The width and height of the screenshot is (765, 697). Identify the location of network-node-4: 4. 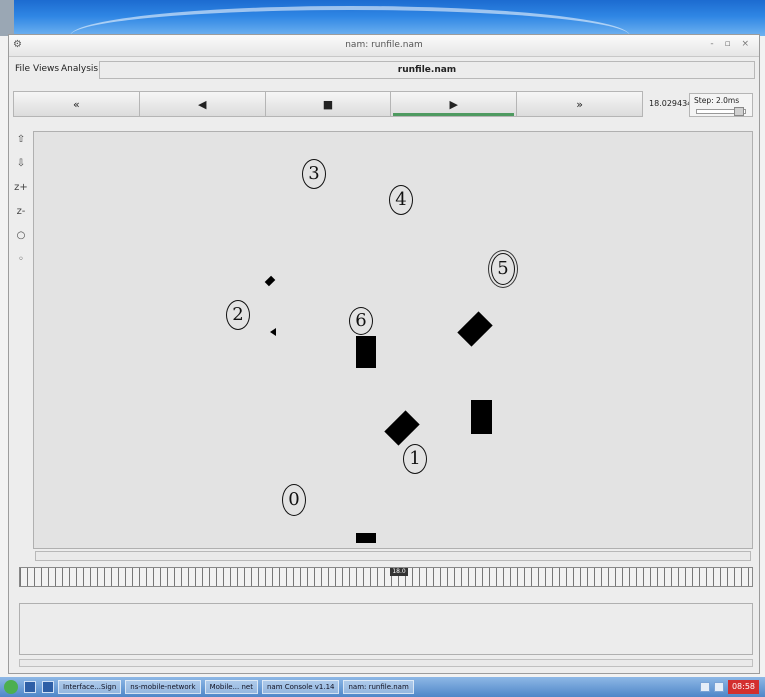
(401, 200).